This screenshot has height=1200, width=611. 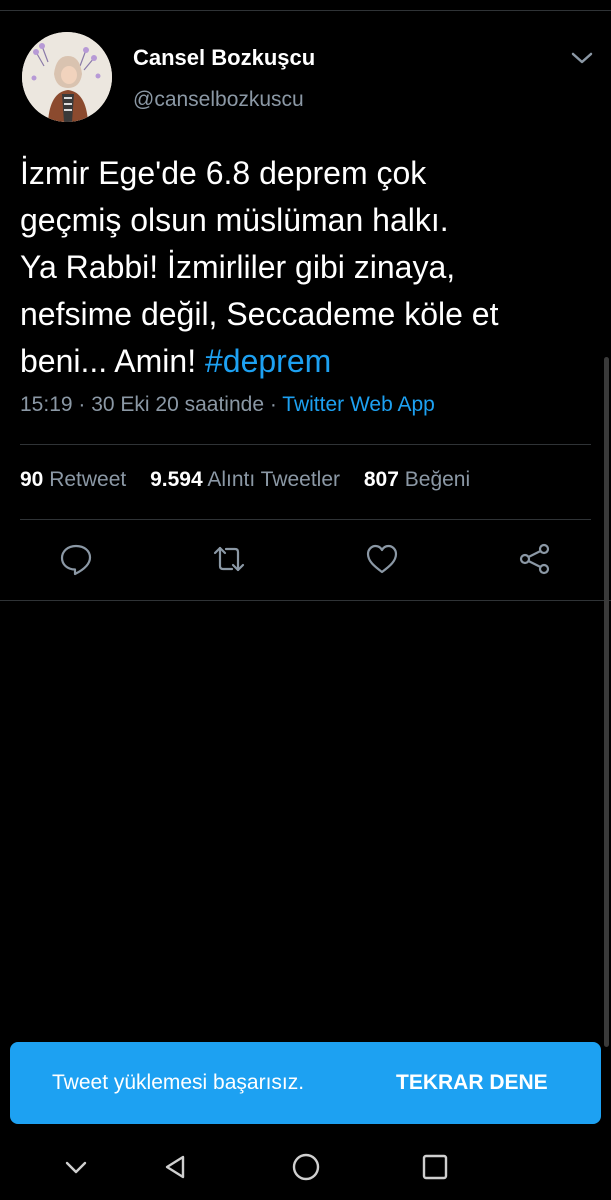 What do you see at coordinates (305, 10) in the screenshot?
I see `top-divider` at bounding box center [305, 10].